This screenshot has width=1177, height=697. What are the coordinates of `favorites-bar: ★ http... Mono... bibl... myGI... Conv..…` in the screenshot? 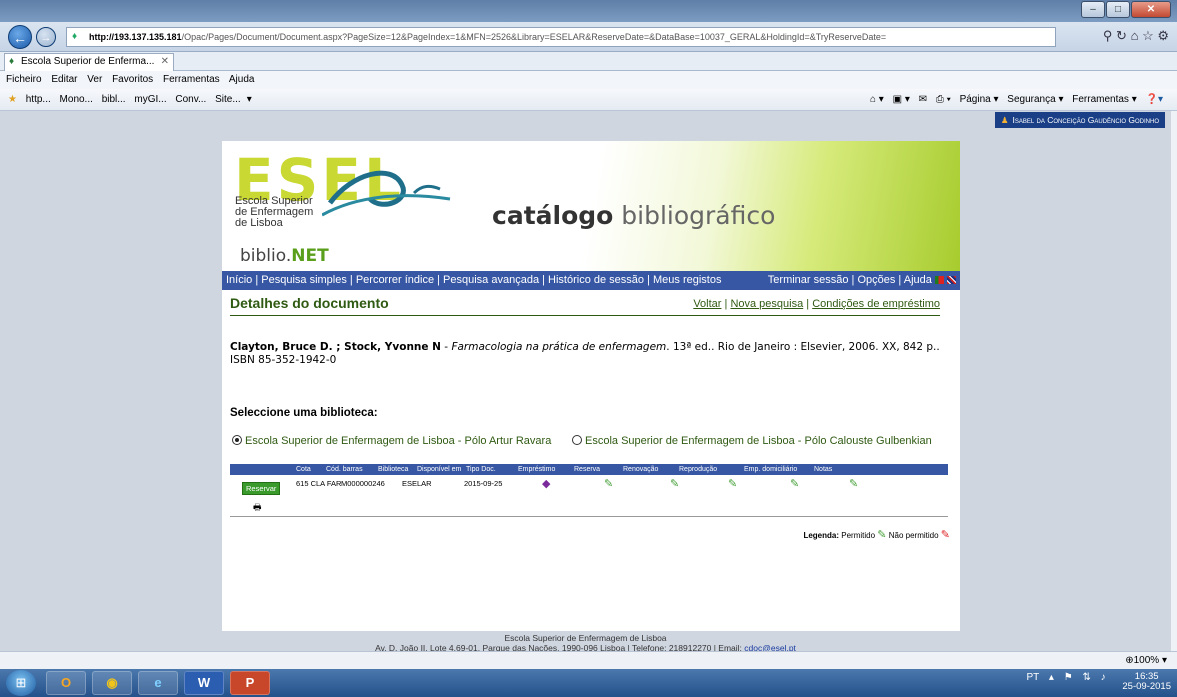 It's located at (588, 100).